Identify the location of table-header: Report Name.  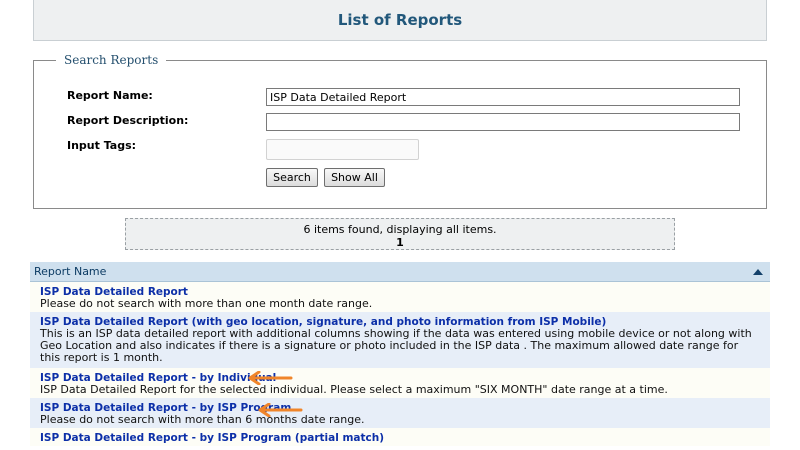
(400, 272).